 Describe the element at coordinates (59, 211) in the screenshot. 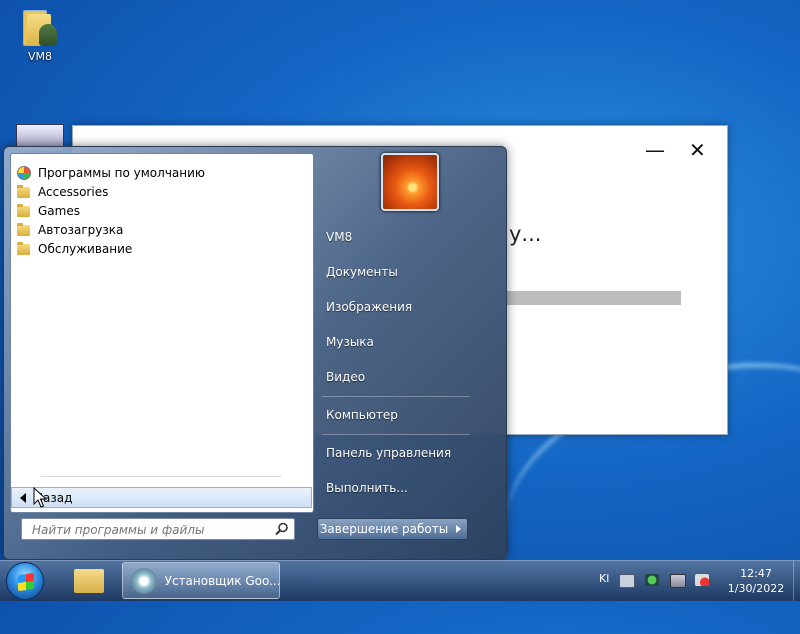

I see `program-label: Games` at that location.